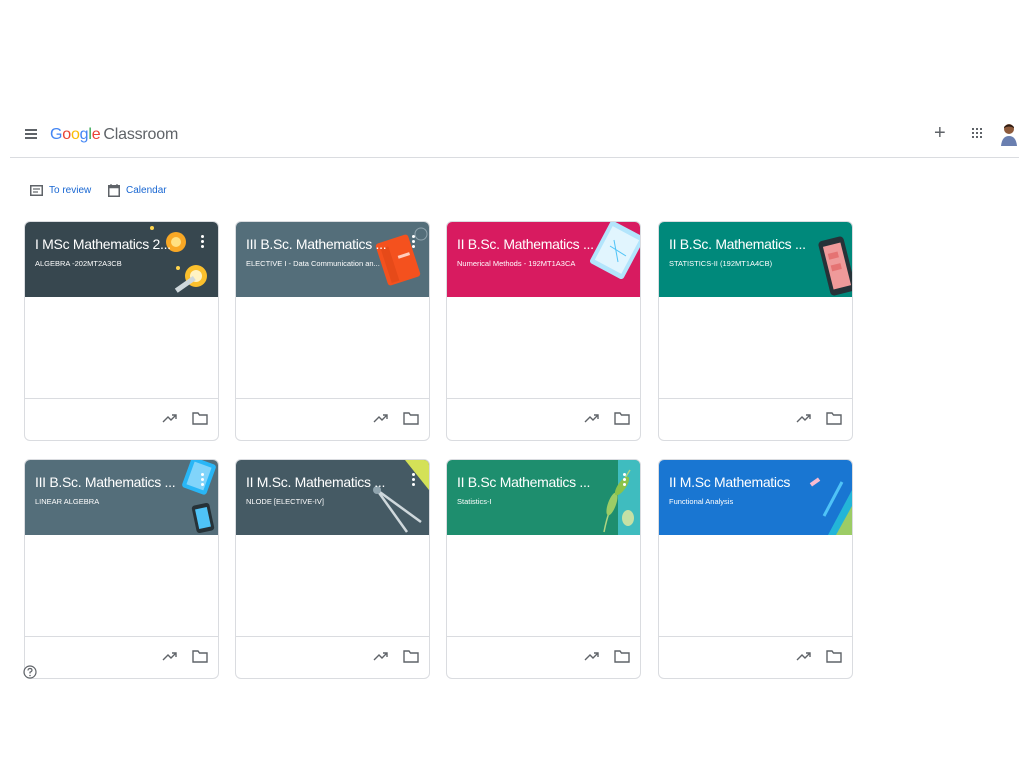 This screenshot has height=776, width=1019. Describe the element at coordinates (721, 263) in the screenshot. I see `class-section: STATISTICS-II (192MT1A4CB)` at that location.